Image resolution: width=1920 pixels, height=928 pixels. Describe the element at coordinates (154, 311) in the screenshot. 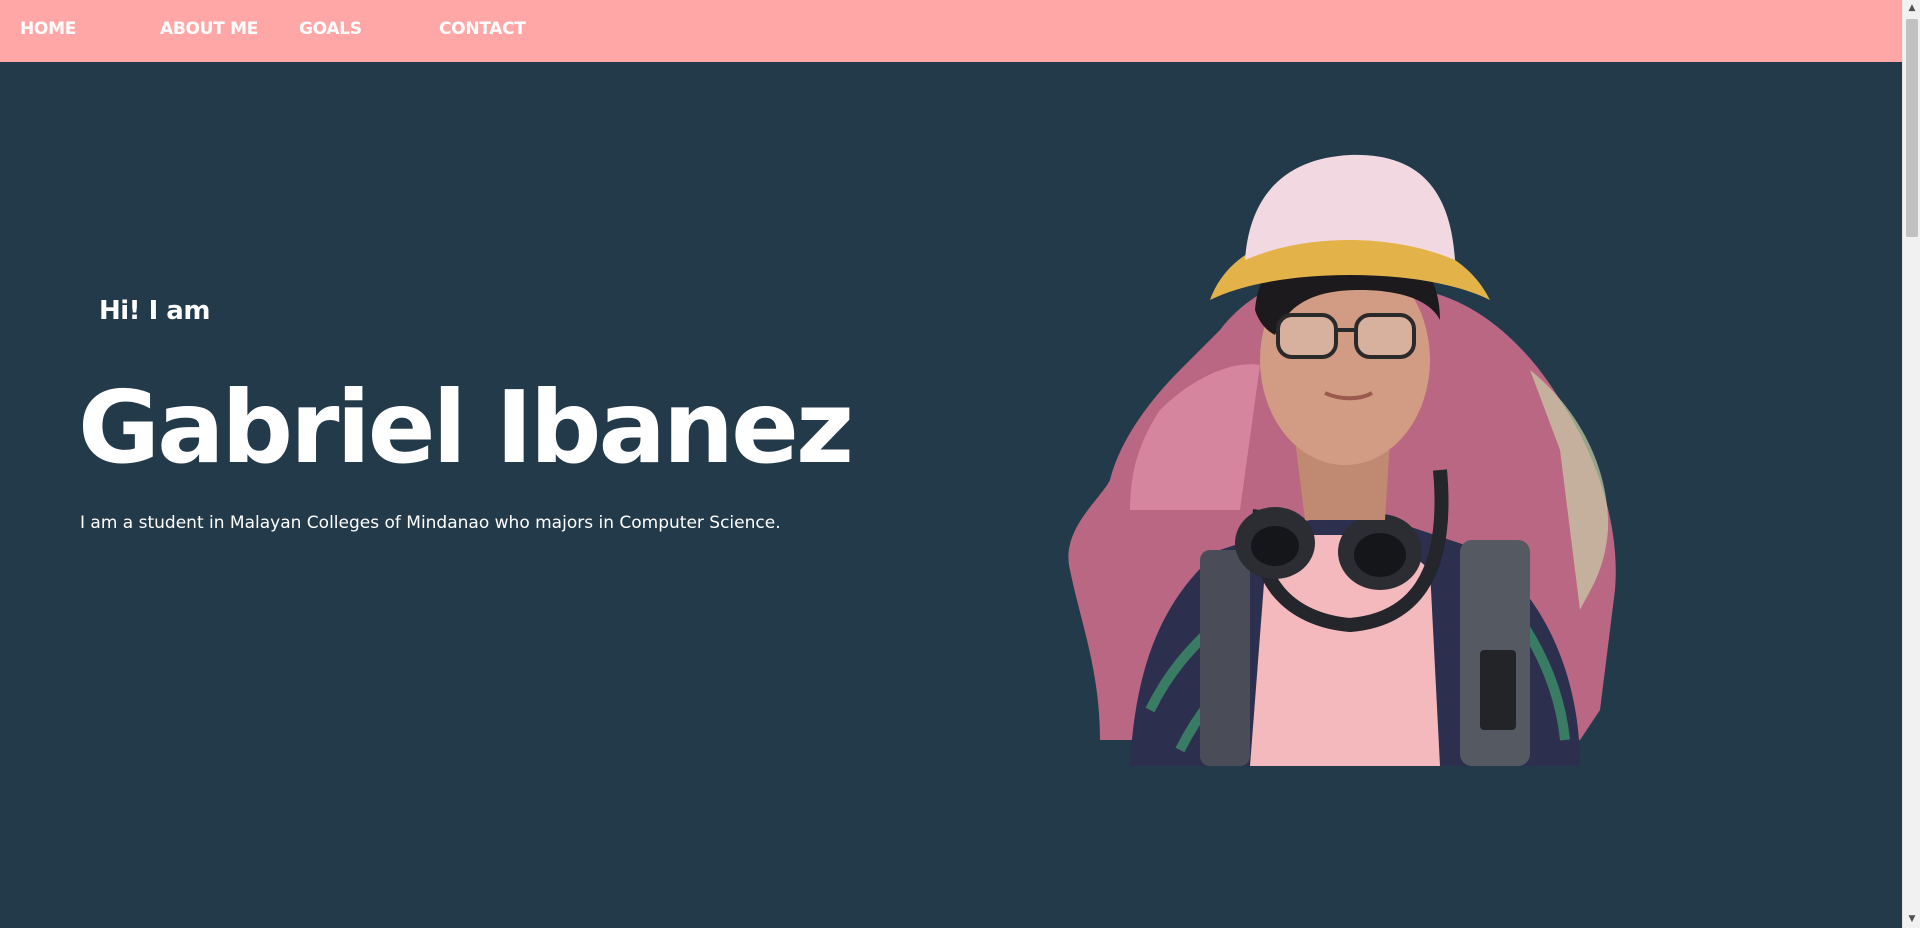

I see `hero-greeting: Hi! I am` at that location.